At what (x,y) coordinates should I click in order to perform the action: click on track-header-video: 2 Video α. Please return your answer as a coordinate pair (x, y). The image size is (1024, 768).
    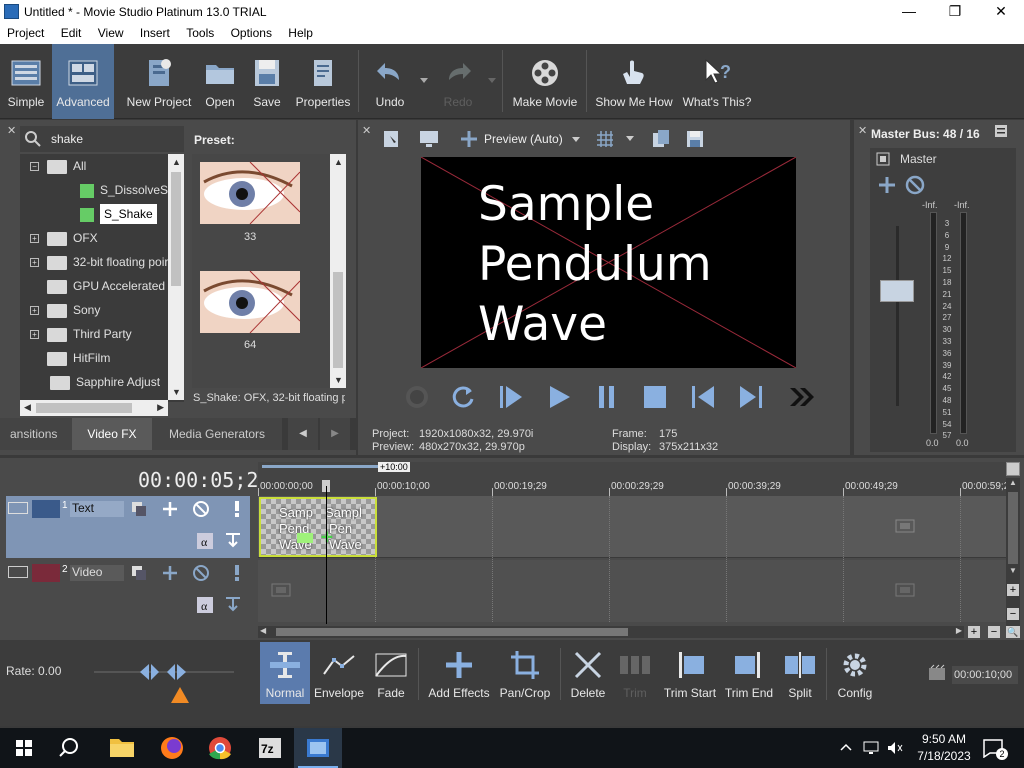
    Looking at the image, I should click on (128, 591).